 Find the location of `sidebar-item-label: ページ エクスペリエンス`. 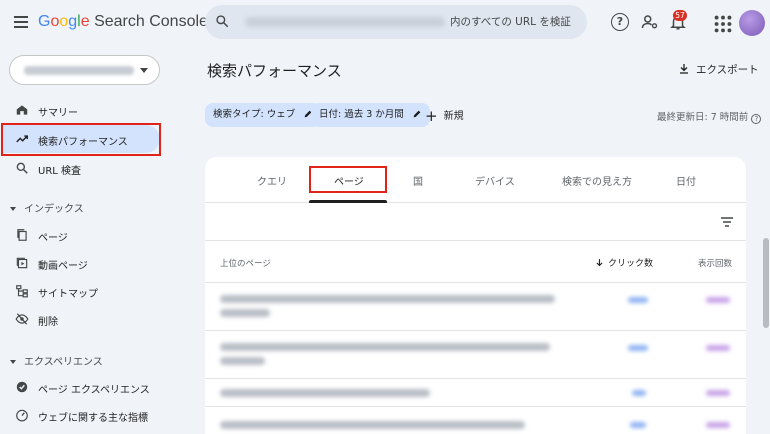

sidebar-item-label: ページ エクスペリエンス is located at coordinates (94, 390).